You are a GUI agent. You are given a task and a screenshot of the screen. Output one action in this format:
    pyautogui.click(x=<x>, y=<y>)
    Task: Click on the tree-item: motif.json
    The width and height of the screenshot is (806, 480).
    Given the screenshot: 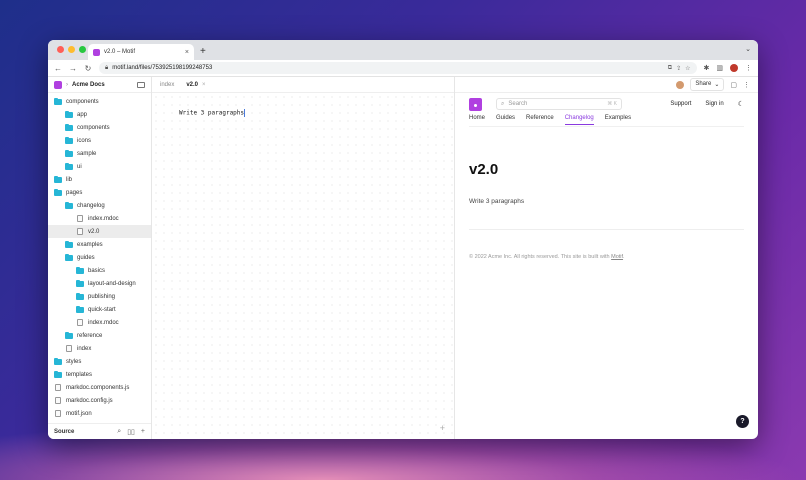 What is the action you would take?
    pyautogui.click(x=99, y=413)
    